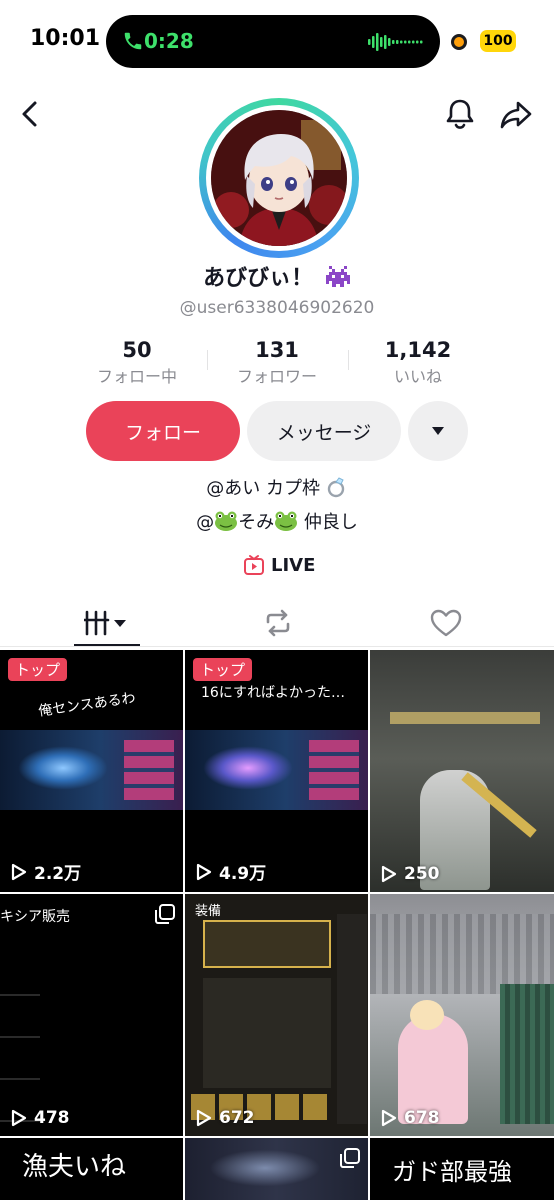 This screenshot has height=1200, width=554. What do you see at coordinates (418, 350) in the screenshot?
I see `likes-count: 1,142` at bounding box center [418, 350].